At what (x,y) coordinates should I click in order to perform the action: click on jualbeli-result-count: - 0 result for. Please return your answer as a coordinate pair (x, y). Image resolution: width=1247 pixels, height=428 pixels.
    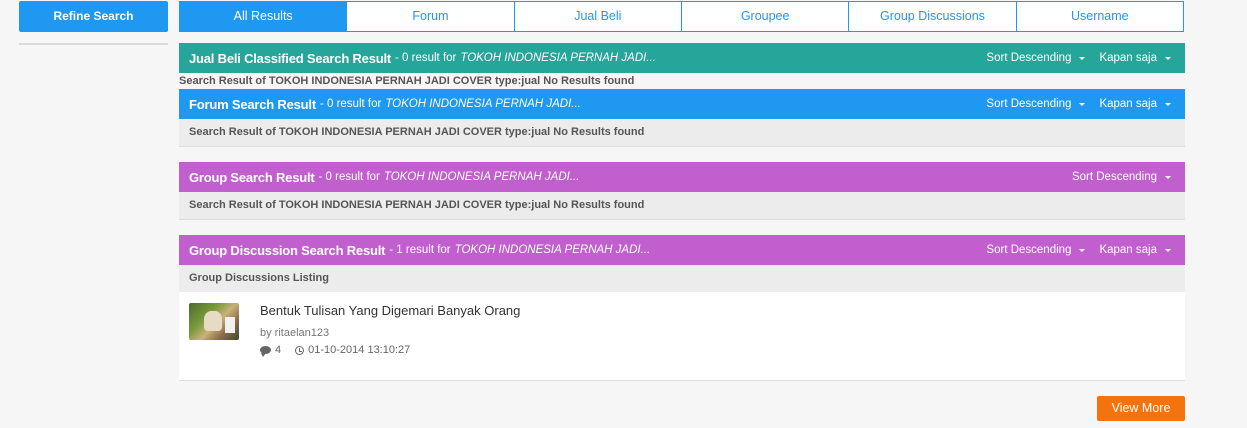
    Looking at the image, I should click on (426, 58).